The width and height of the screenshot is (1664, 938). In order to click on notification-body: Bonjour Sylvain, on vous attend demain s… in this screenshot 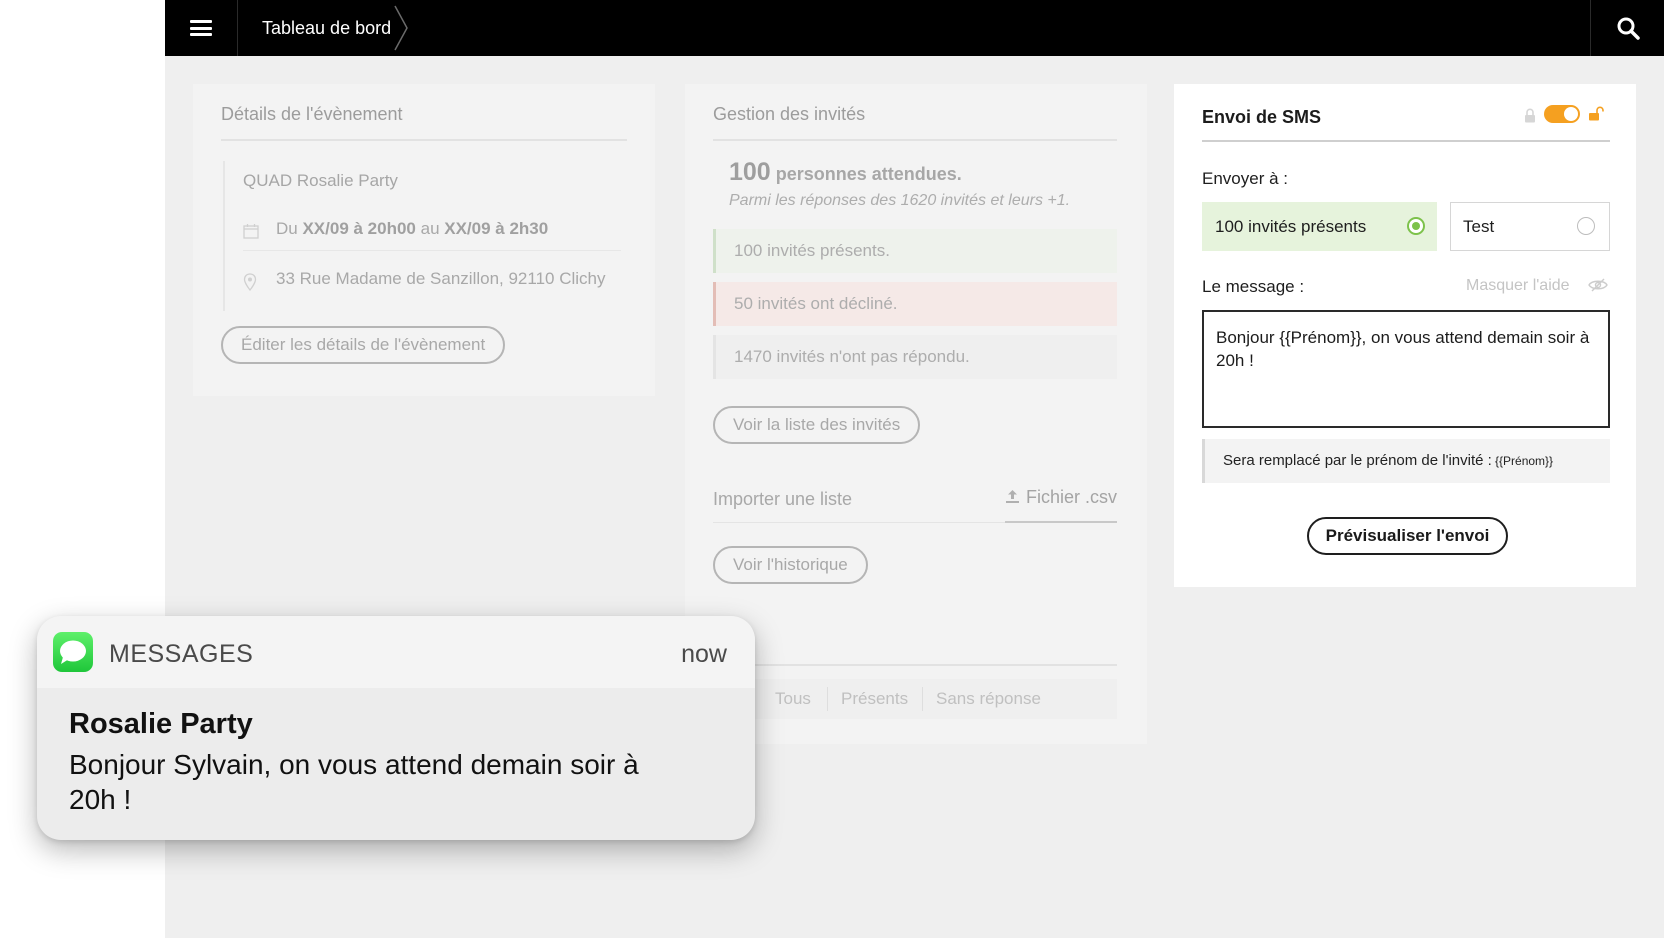, I will do `click(354, 782)`.